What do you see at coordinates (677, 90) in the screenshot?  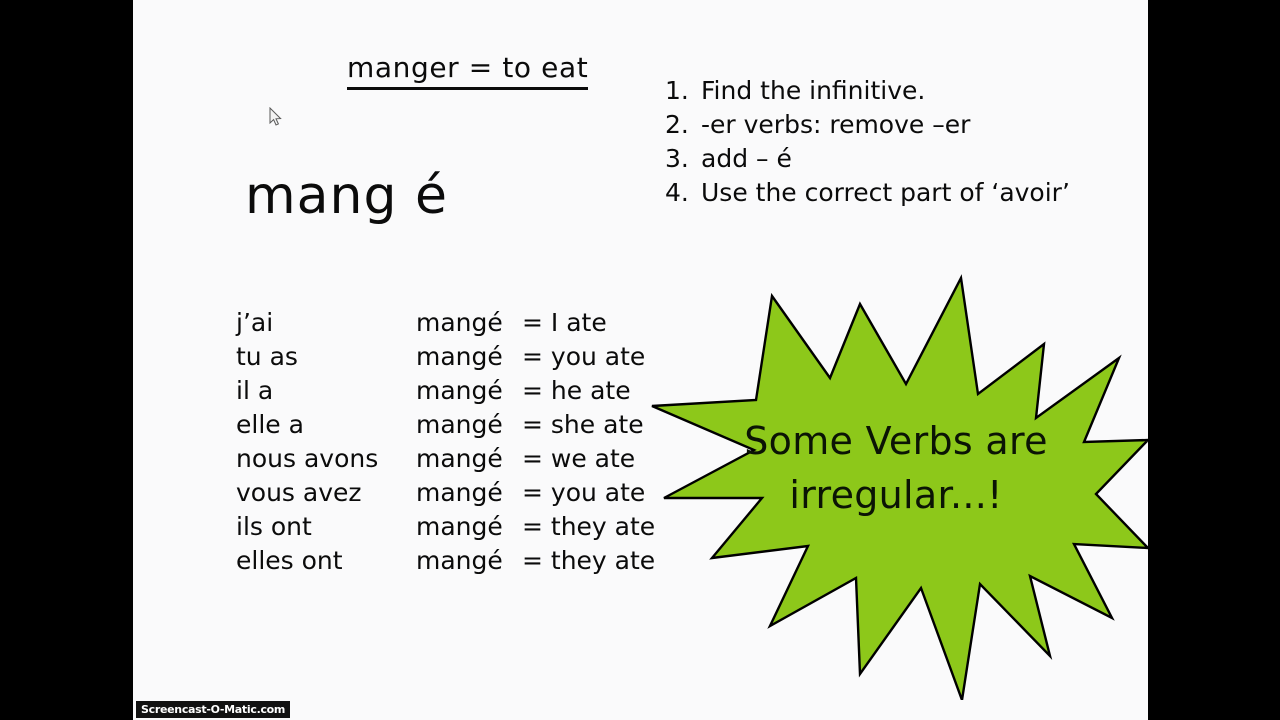 I see `rule-number: 1.` at bounding box center [677, 90].